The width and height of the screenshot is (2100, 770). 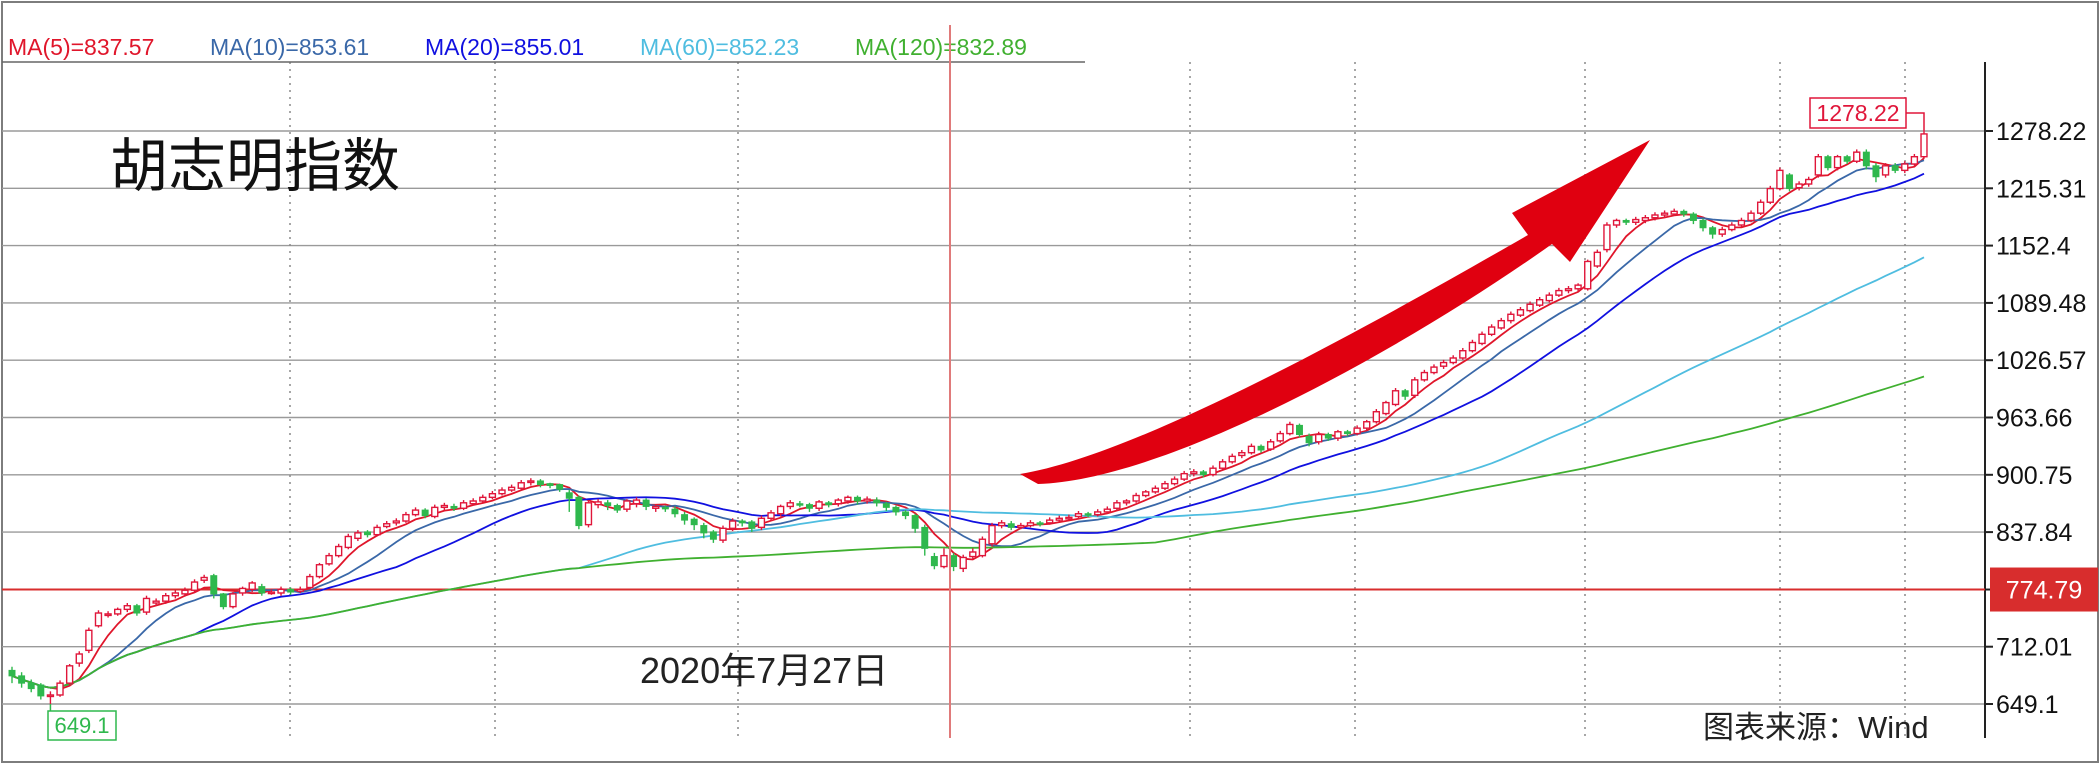 I want to click on y-tick-label: 1215.31, so click(x=2041, y=189).